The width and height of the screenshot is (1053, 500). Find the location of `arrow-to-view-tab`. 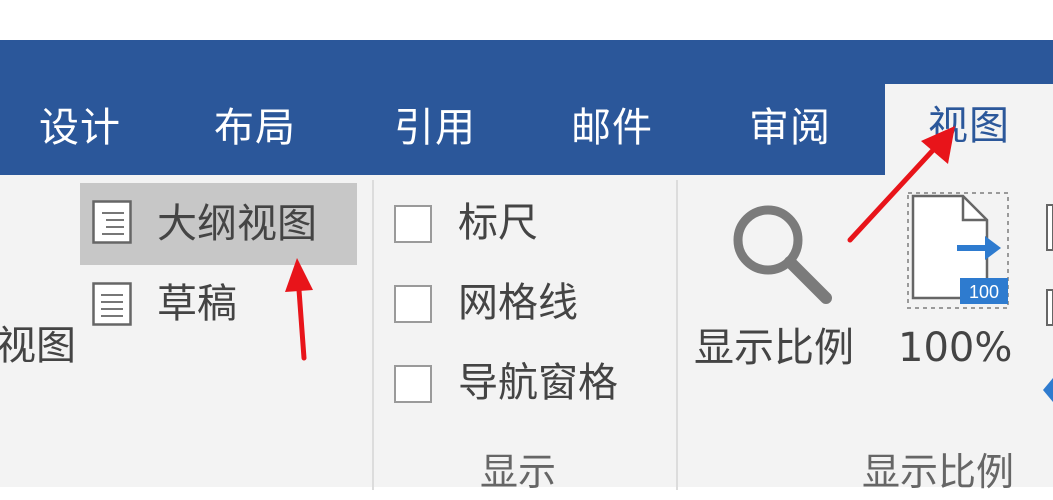

arrow-to-view-tab is located at coordinates (901, 184).